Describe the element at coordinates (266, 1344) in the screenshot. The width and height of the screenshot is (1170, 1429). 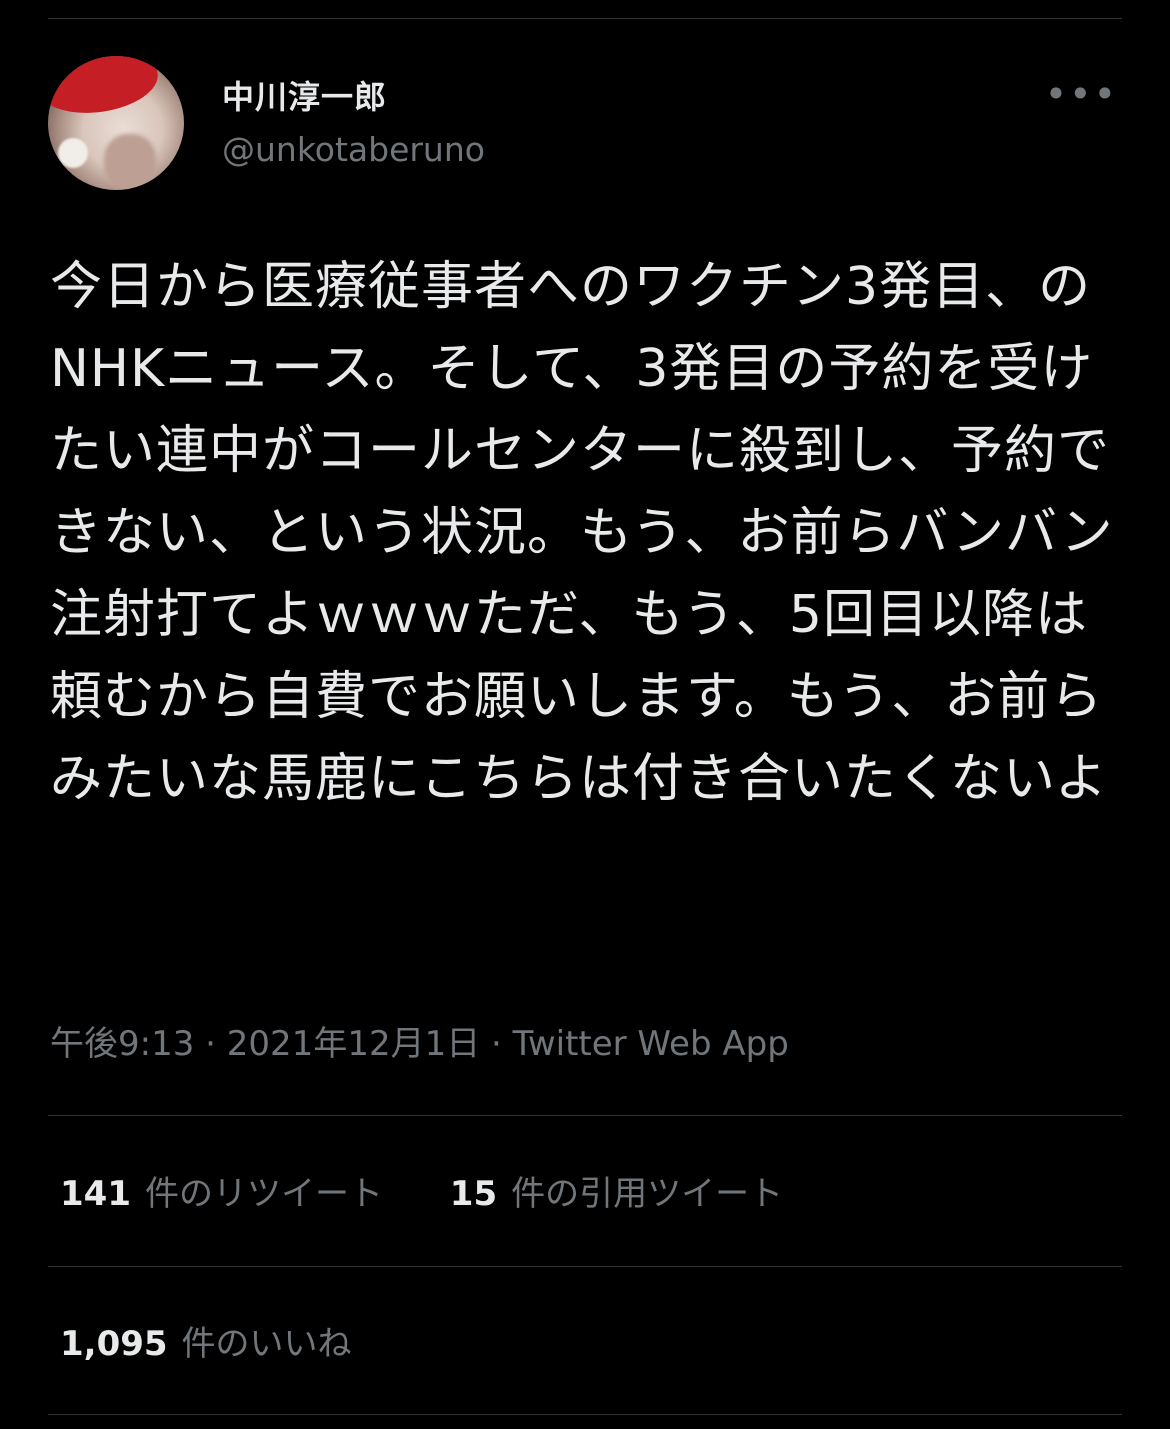
I see `like-label: 件のいいね` at that location.